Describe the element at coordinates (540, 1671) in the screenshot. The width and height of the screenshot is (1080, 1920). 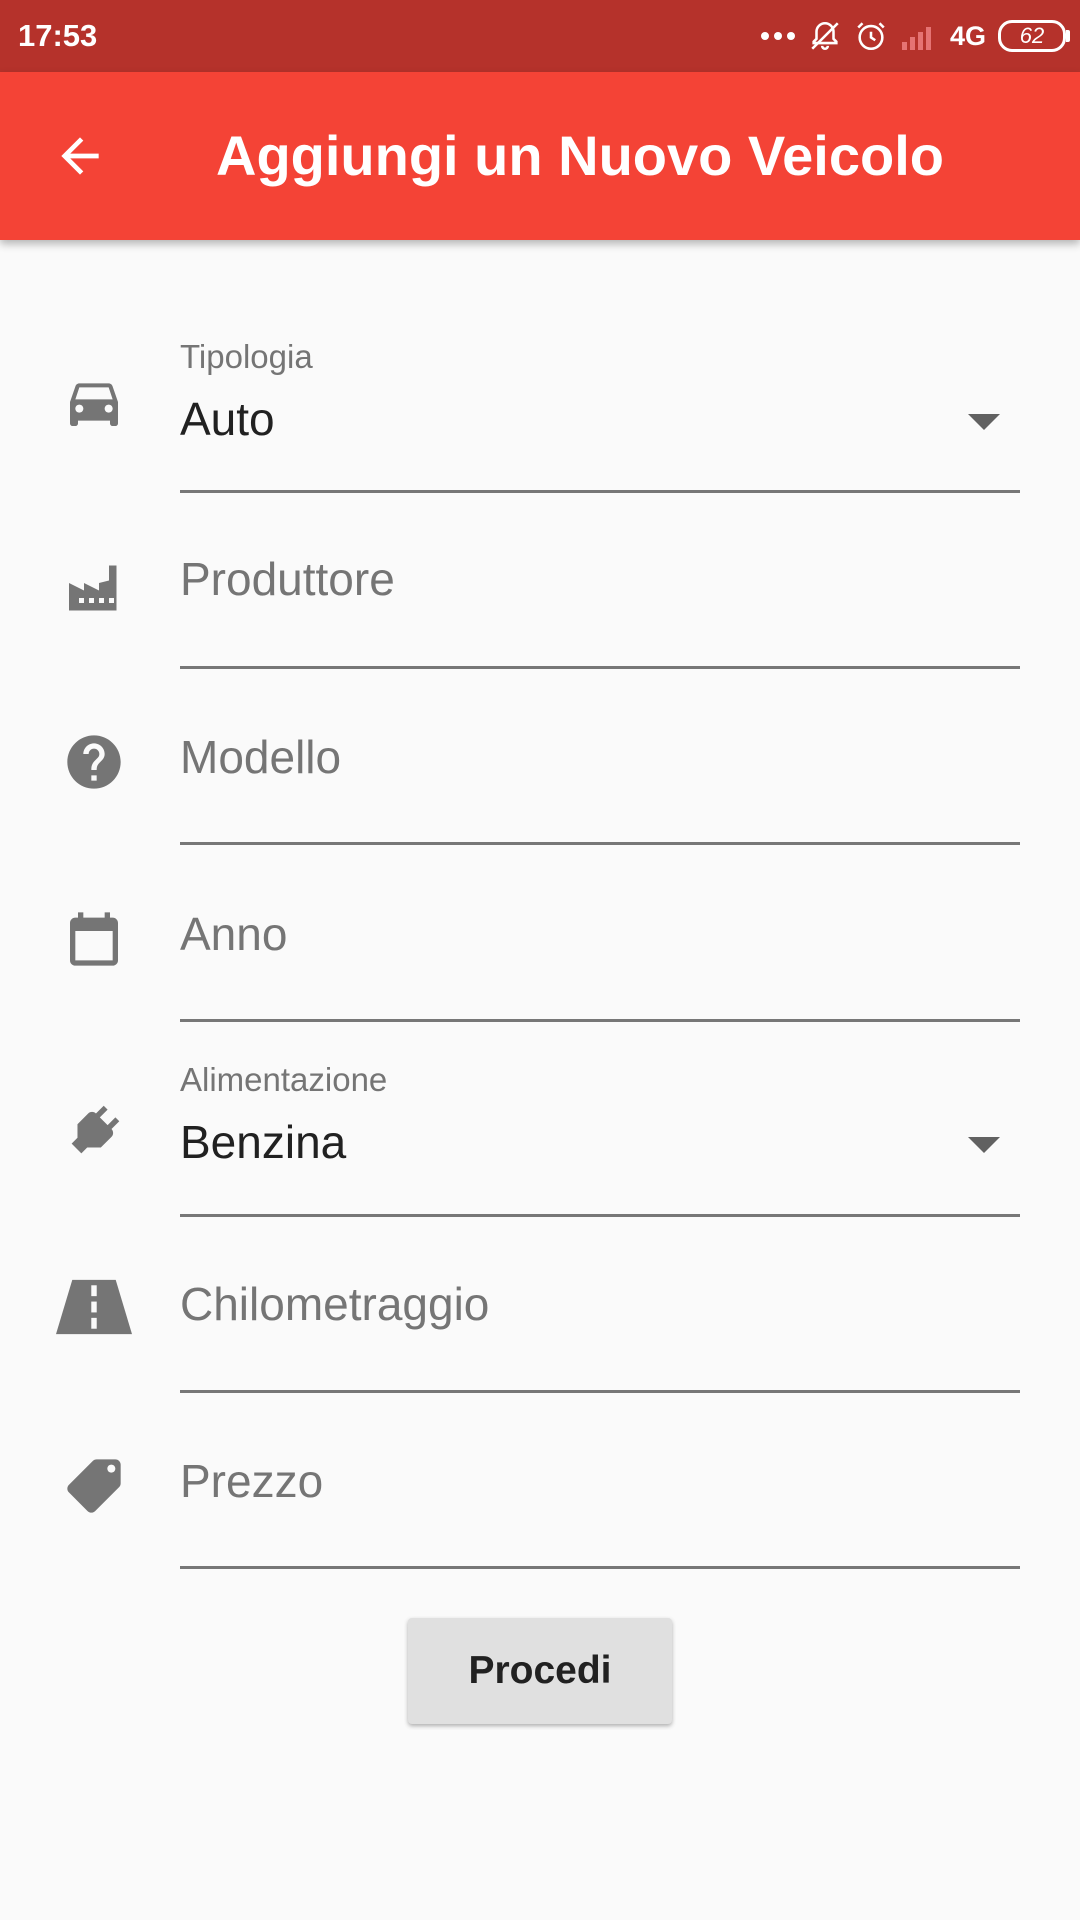
I see `procedi-button: Procedi` at that location.